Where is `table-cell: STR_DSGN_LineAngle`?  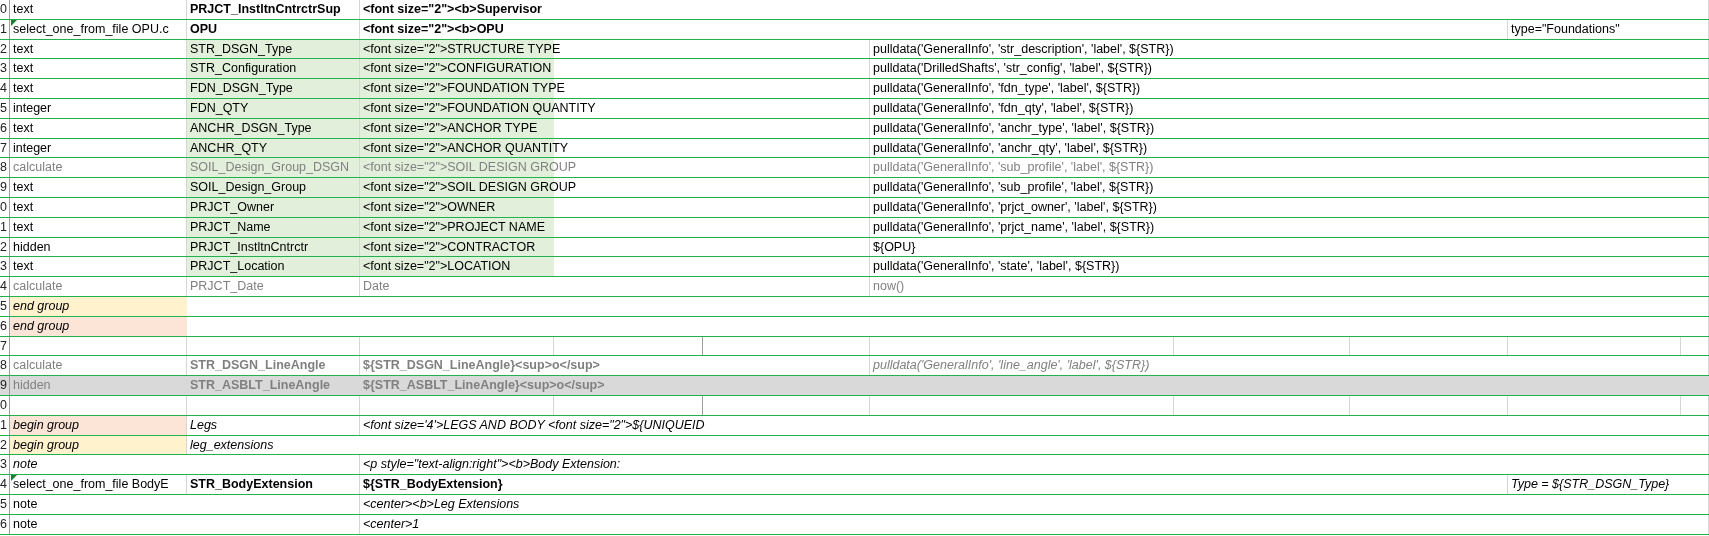 table-cell: STR_DSGN_LineAngle is located at coordinates (273, 366).